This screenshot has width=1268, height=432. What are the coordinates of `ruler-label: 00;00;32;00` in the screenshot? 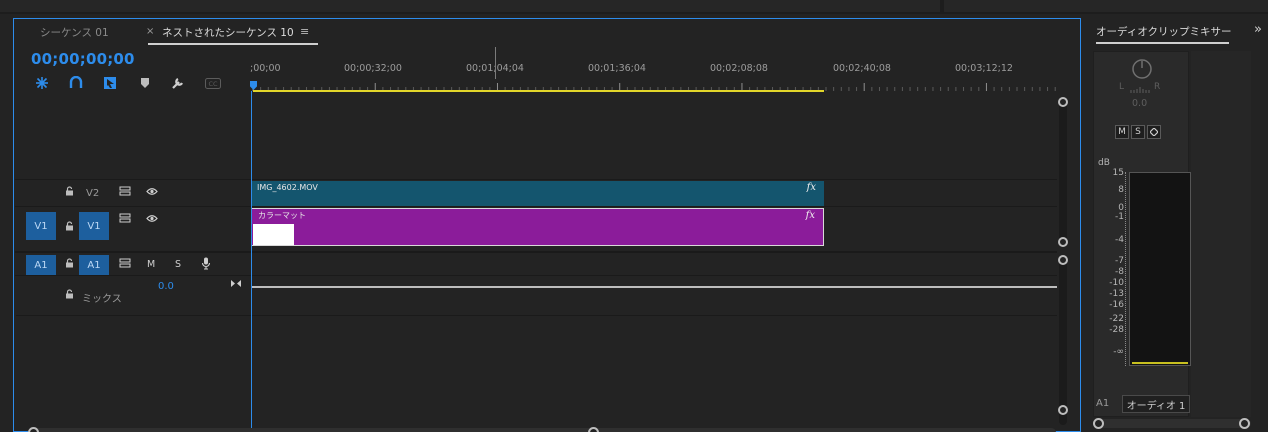 It's located at (373, 68).